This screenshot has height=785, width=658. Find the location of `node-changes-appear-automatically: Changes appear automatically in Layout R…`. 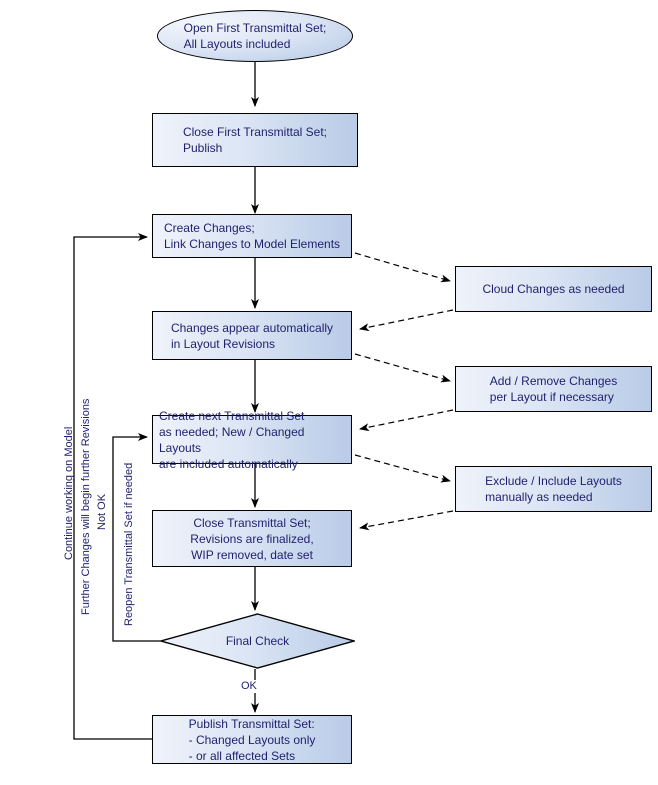

node-changes-appear-automatically: Changes appear automatically in Layout R… is located at coordinates (252, 335).